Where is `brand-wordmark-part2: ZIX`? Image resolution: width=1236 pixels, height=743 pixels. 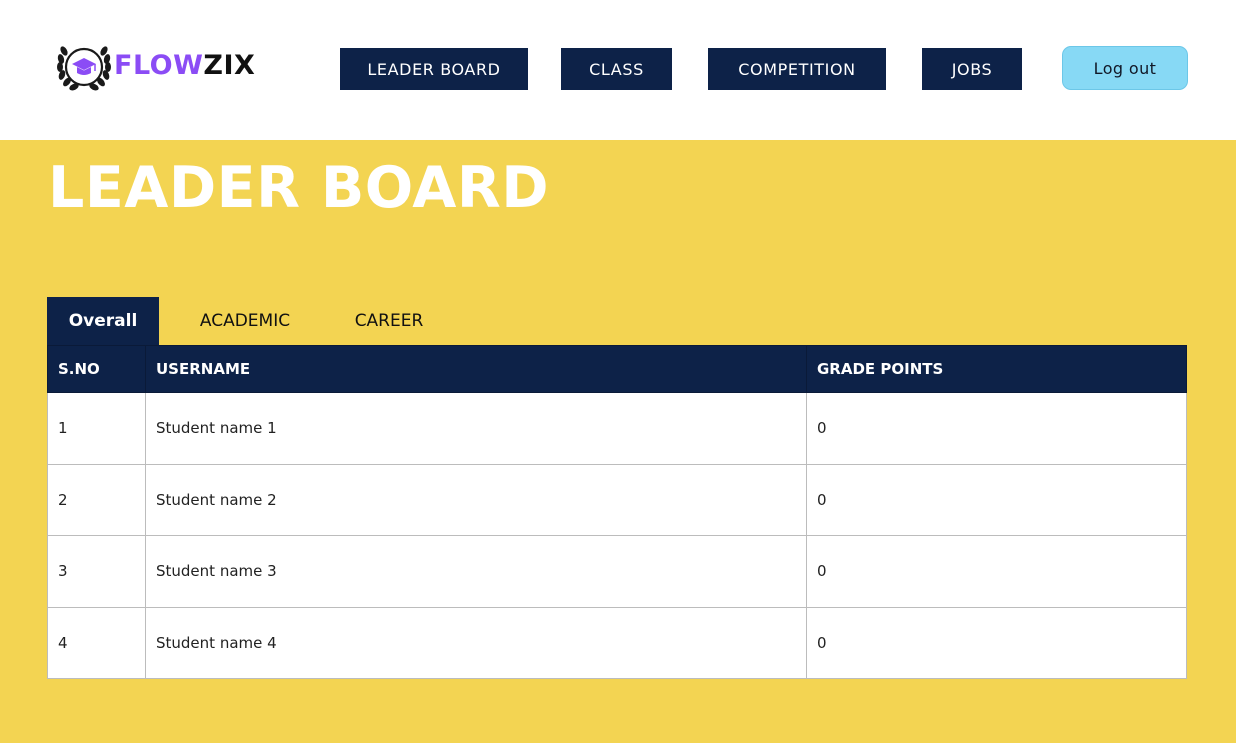
brand-wordmark-part2: ZIX is located at coordinates (229, 65).